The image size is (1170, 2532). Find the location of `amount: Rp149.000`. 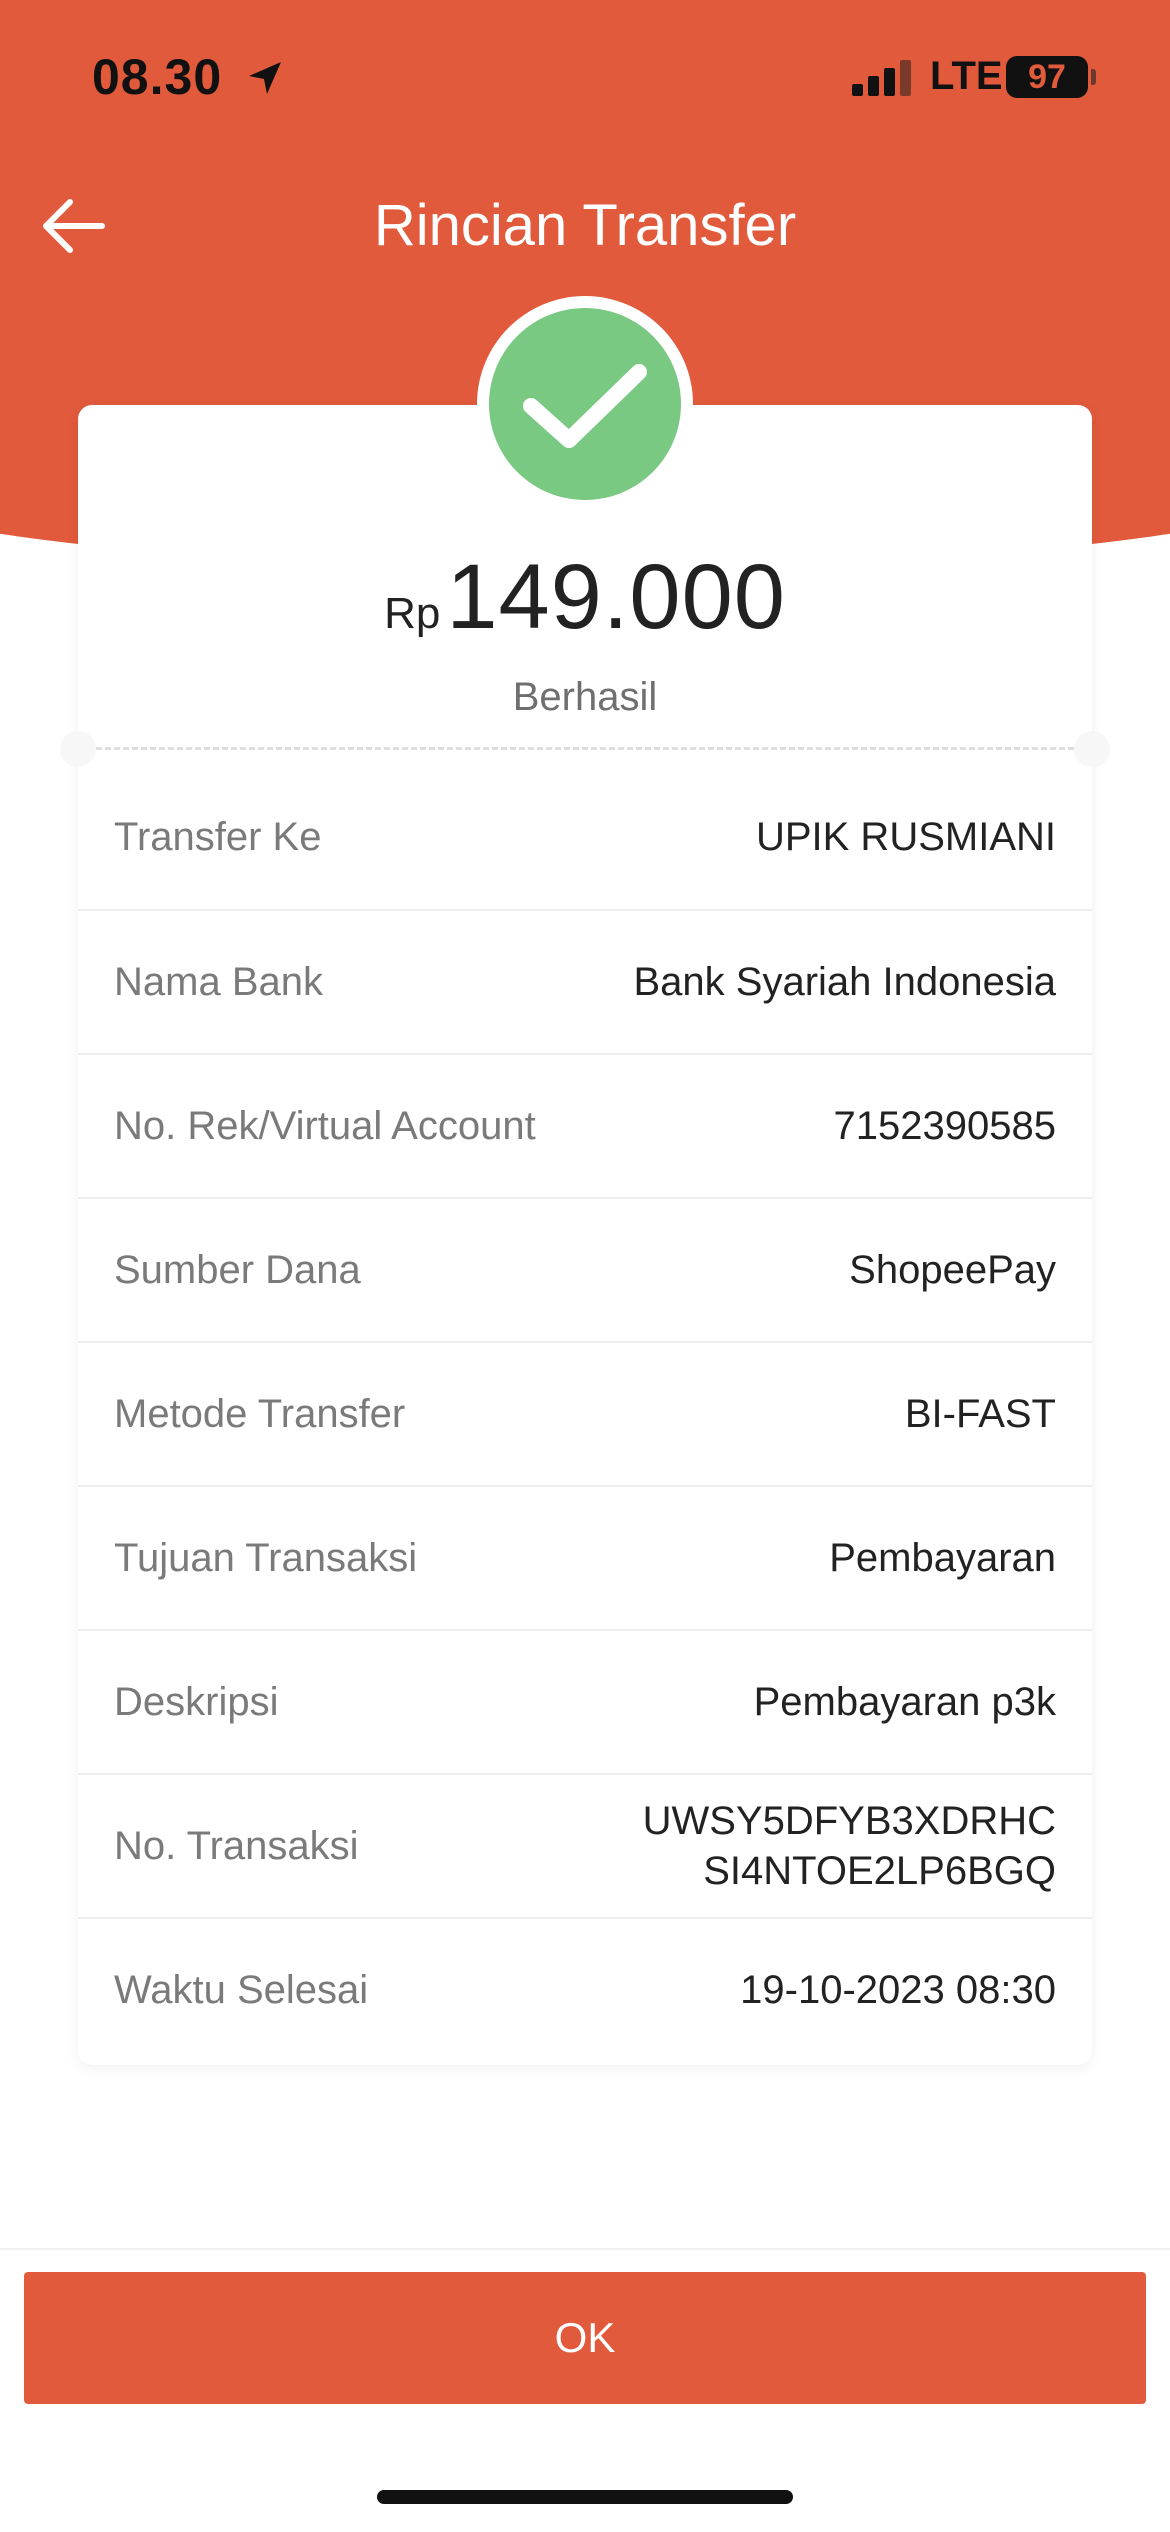

amount: Rp149.000 is located at coordinates (585, 597).